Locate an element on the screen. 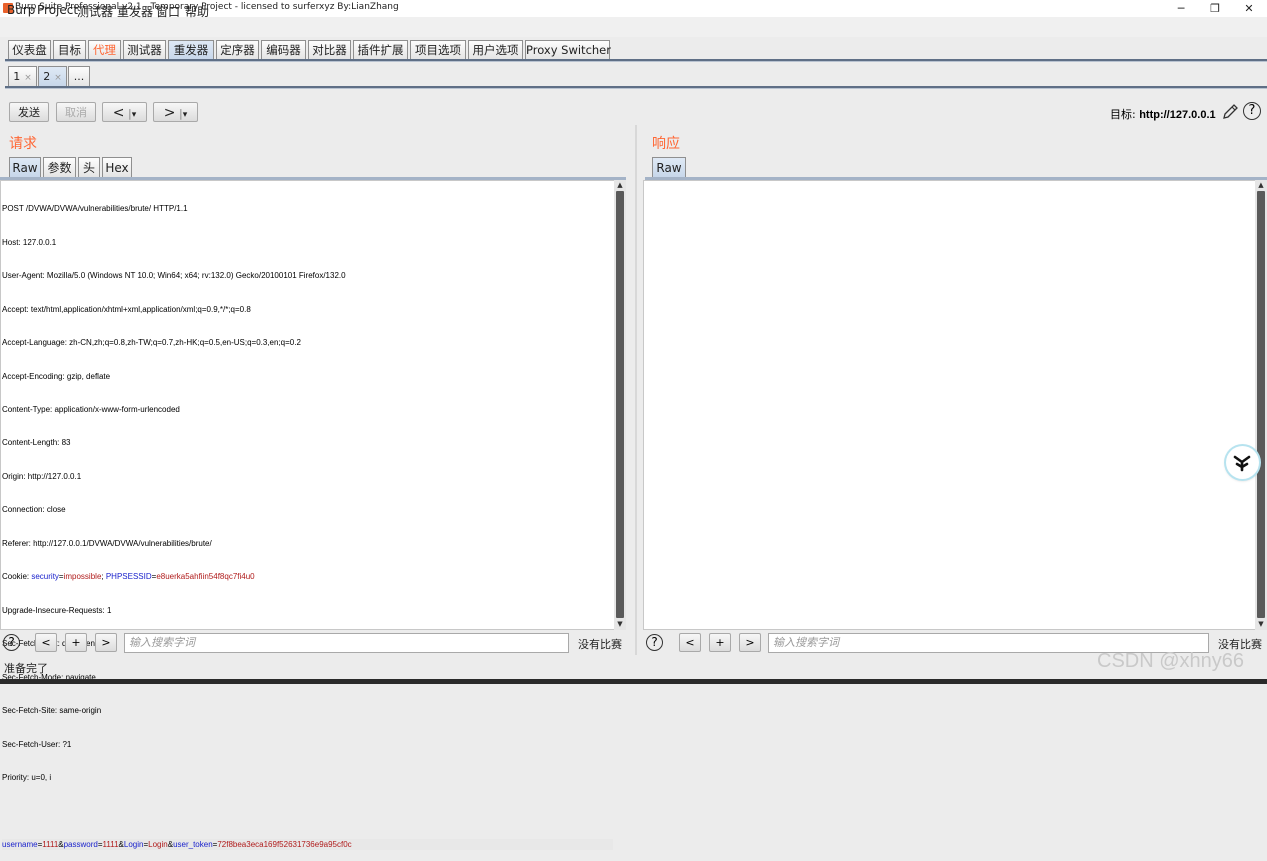 The width and height of the screenshot is (1267, 861). response-title: 响应 is located at coordinates (666, 144).